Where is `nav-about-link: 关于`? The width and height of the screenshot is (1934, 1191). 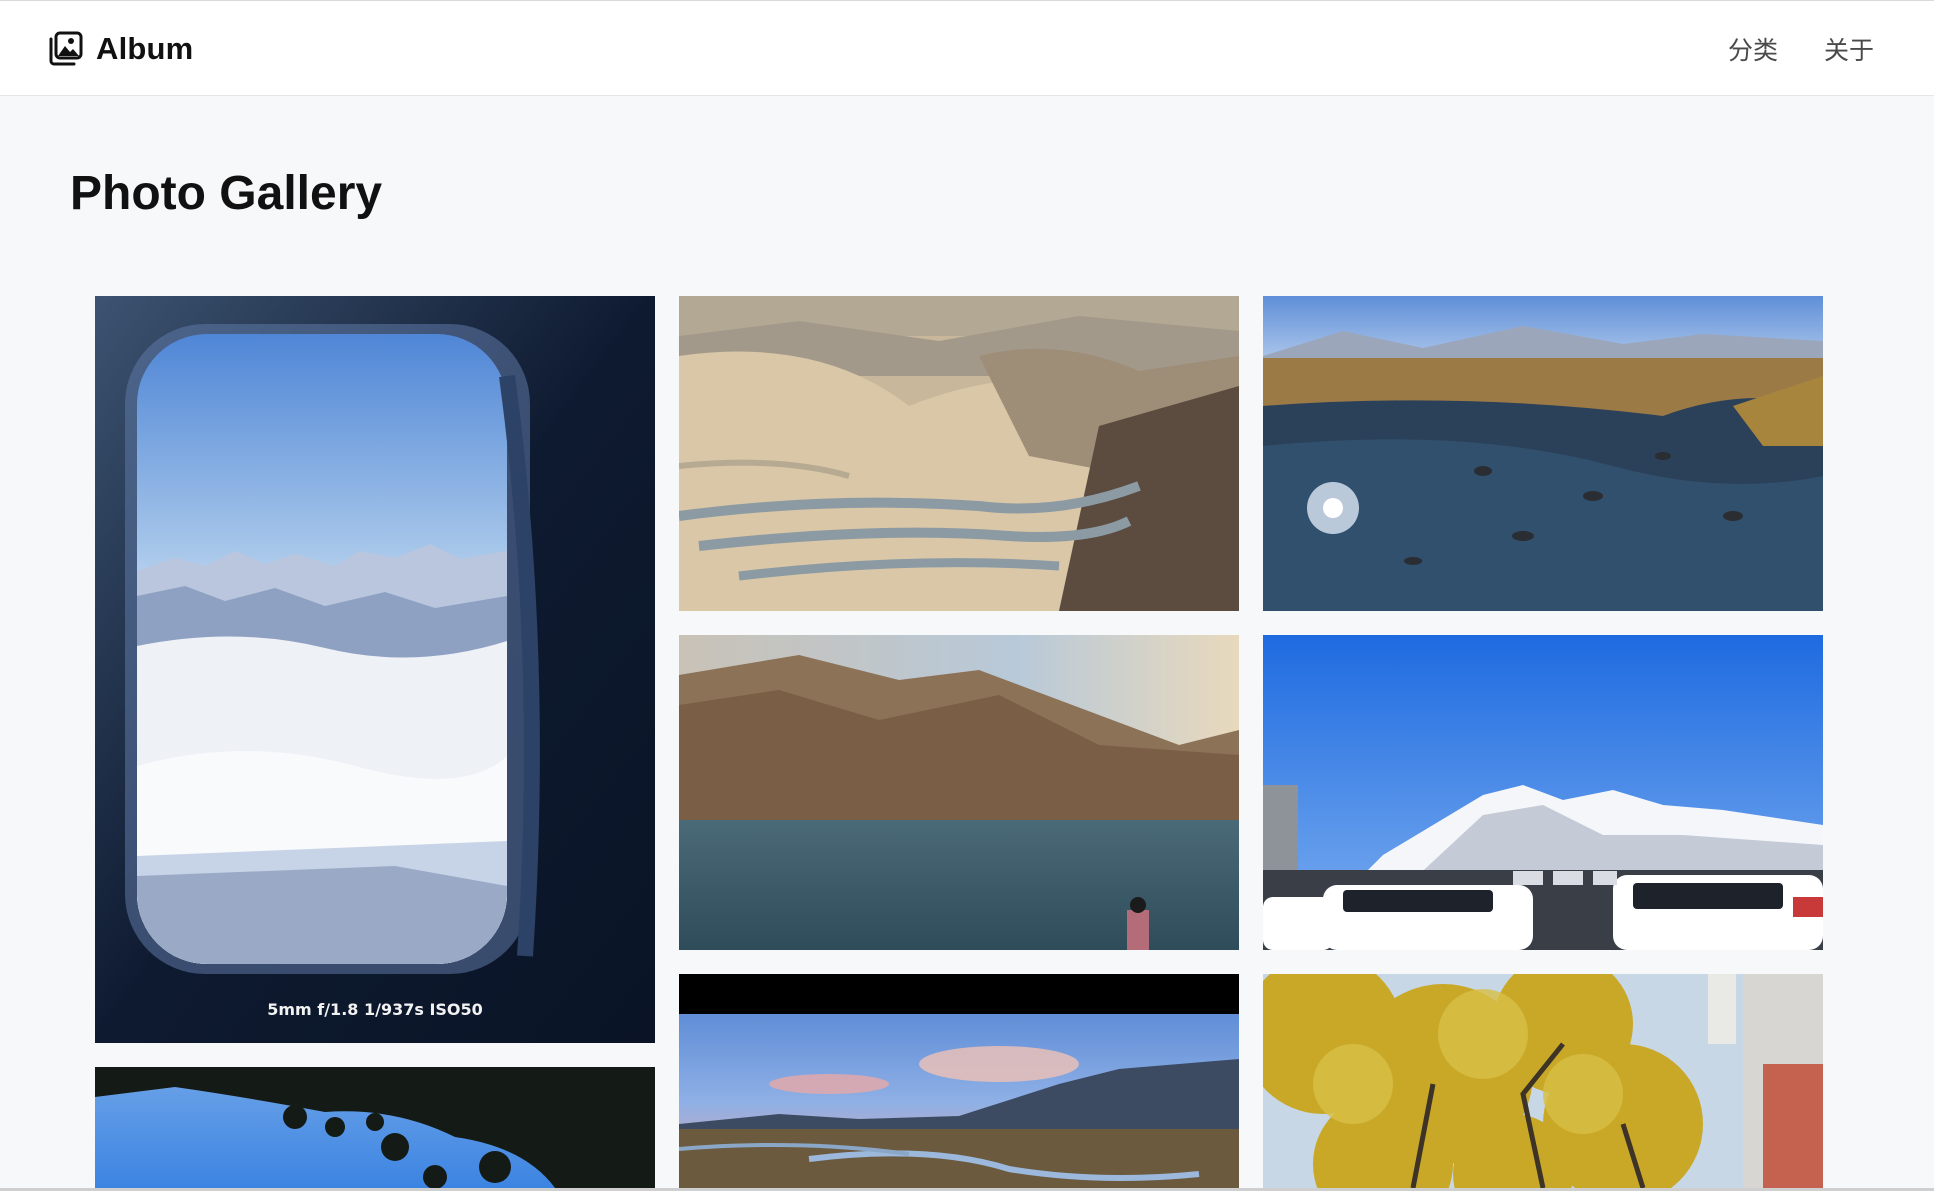
nav-about-link: 关于 is located at coordinates (1849, 49).